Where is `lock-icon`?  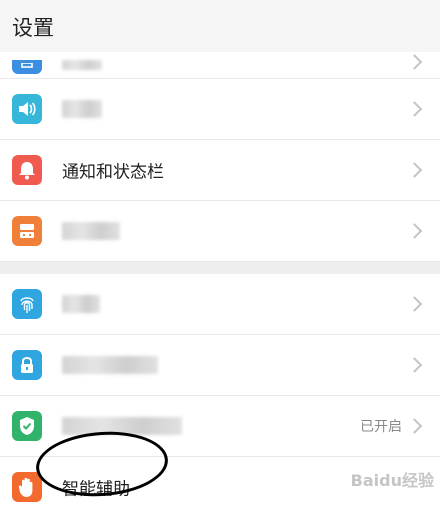 lock-icon is located at coordinates (27, 365).